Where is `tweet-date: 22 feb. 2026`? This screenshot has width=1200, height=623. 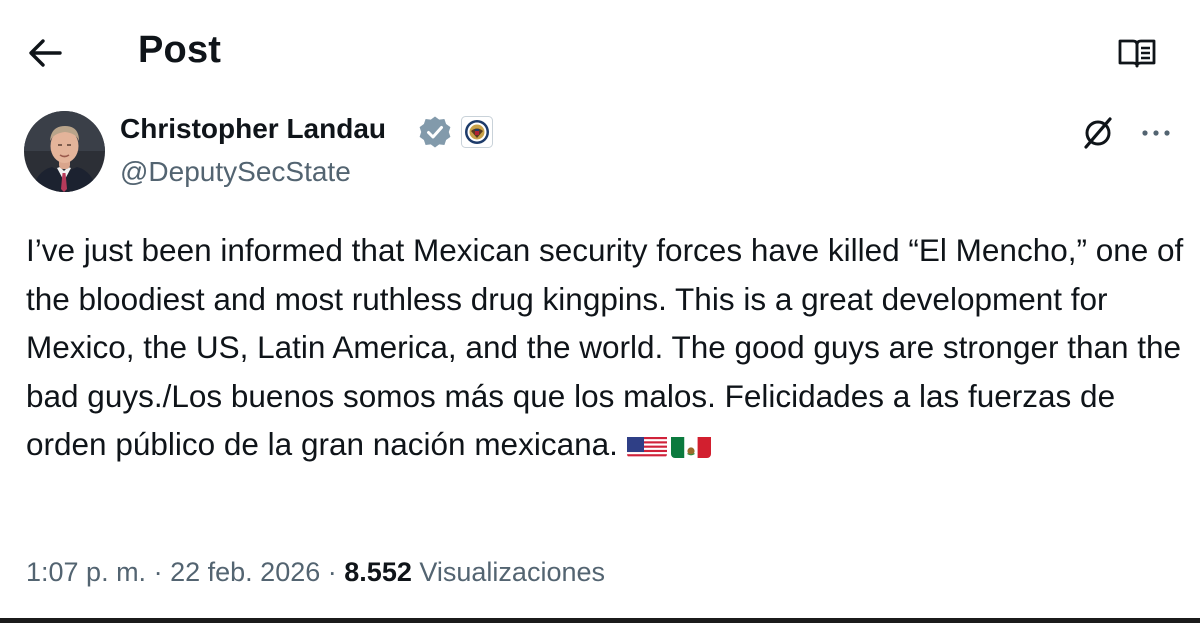 tweet-date: 22 feb. 2026 is located at coordinates (245, 572).